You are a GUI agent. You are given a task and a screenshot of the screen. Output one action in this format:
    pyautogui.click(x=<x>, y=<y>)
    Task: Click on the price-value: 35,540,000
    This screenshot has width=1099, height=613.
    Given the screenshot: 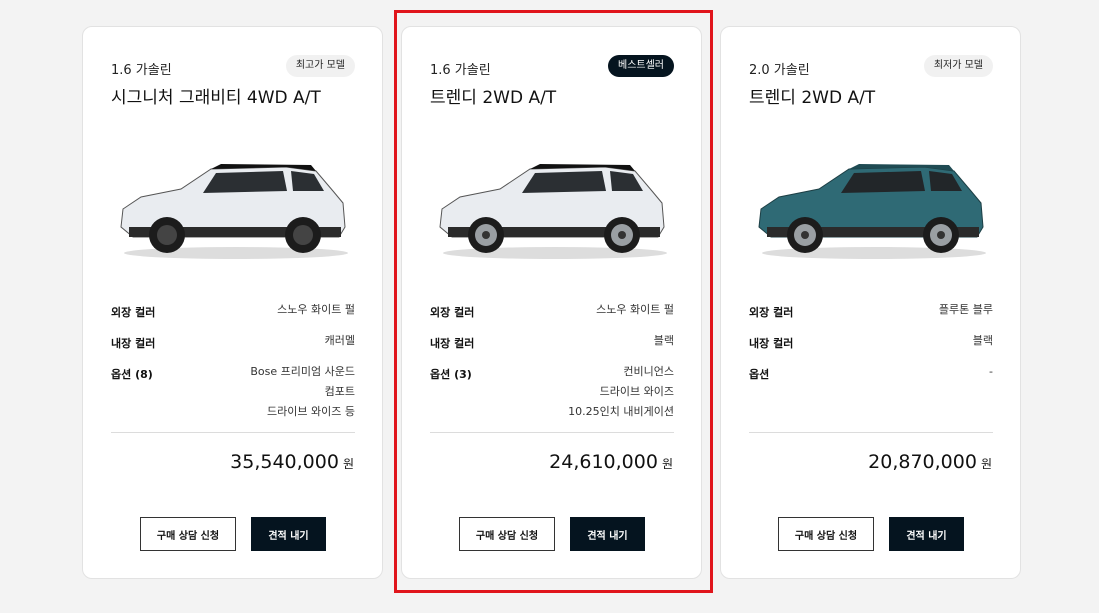 What is the action you would take?
    pyautogui.click(x=284, y=462)
    